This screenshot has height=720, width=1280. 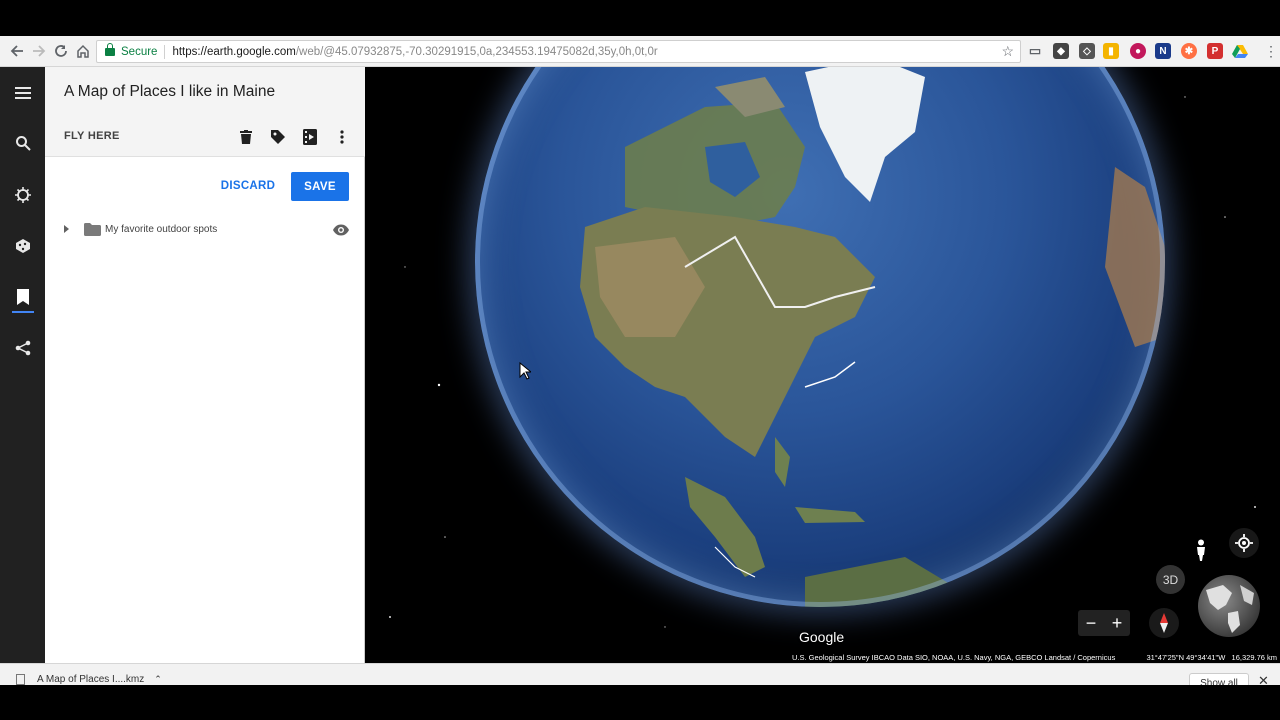 What do you see at coordinates (1240, 51) in the screenshot?
I see `drive-icon` at bounding box center [1240, 51].